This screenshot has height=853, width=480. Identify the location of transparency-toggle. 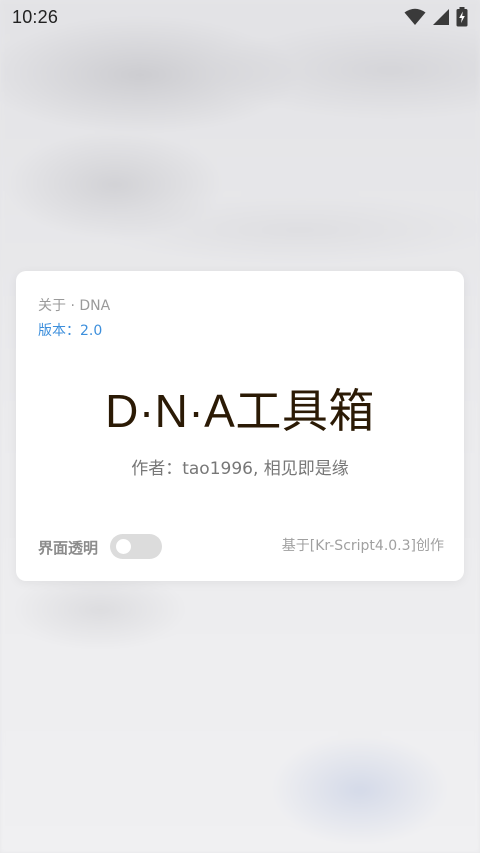
(136, 546).